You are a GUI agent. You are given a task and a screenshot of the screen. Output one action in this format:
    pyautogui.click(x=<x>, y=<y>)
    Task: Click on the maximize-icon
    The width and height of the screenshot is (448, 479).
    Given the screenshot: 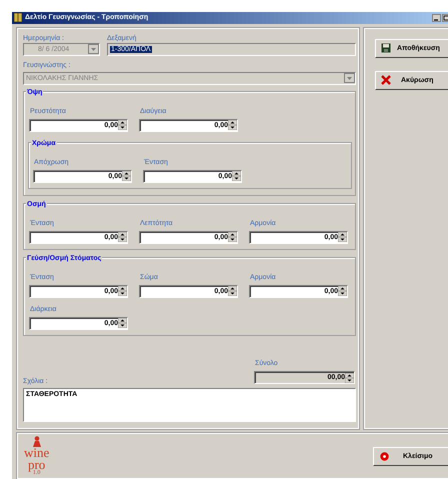 What is the action you would take?
    pyautogui.click(x=445, y=18)
    